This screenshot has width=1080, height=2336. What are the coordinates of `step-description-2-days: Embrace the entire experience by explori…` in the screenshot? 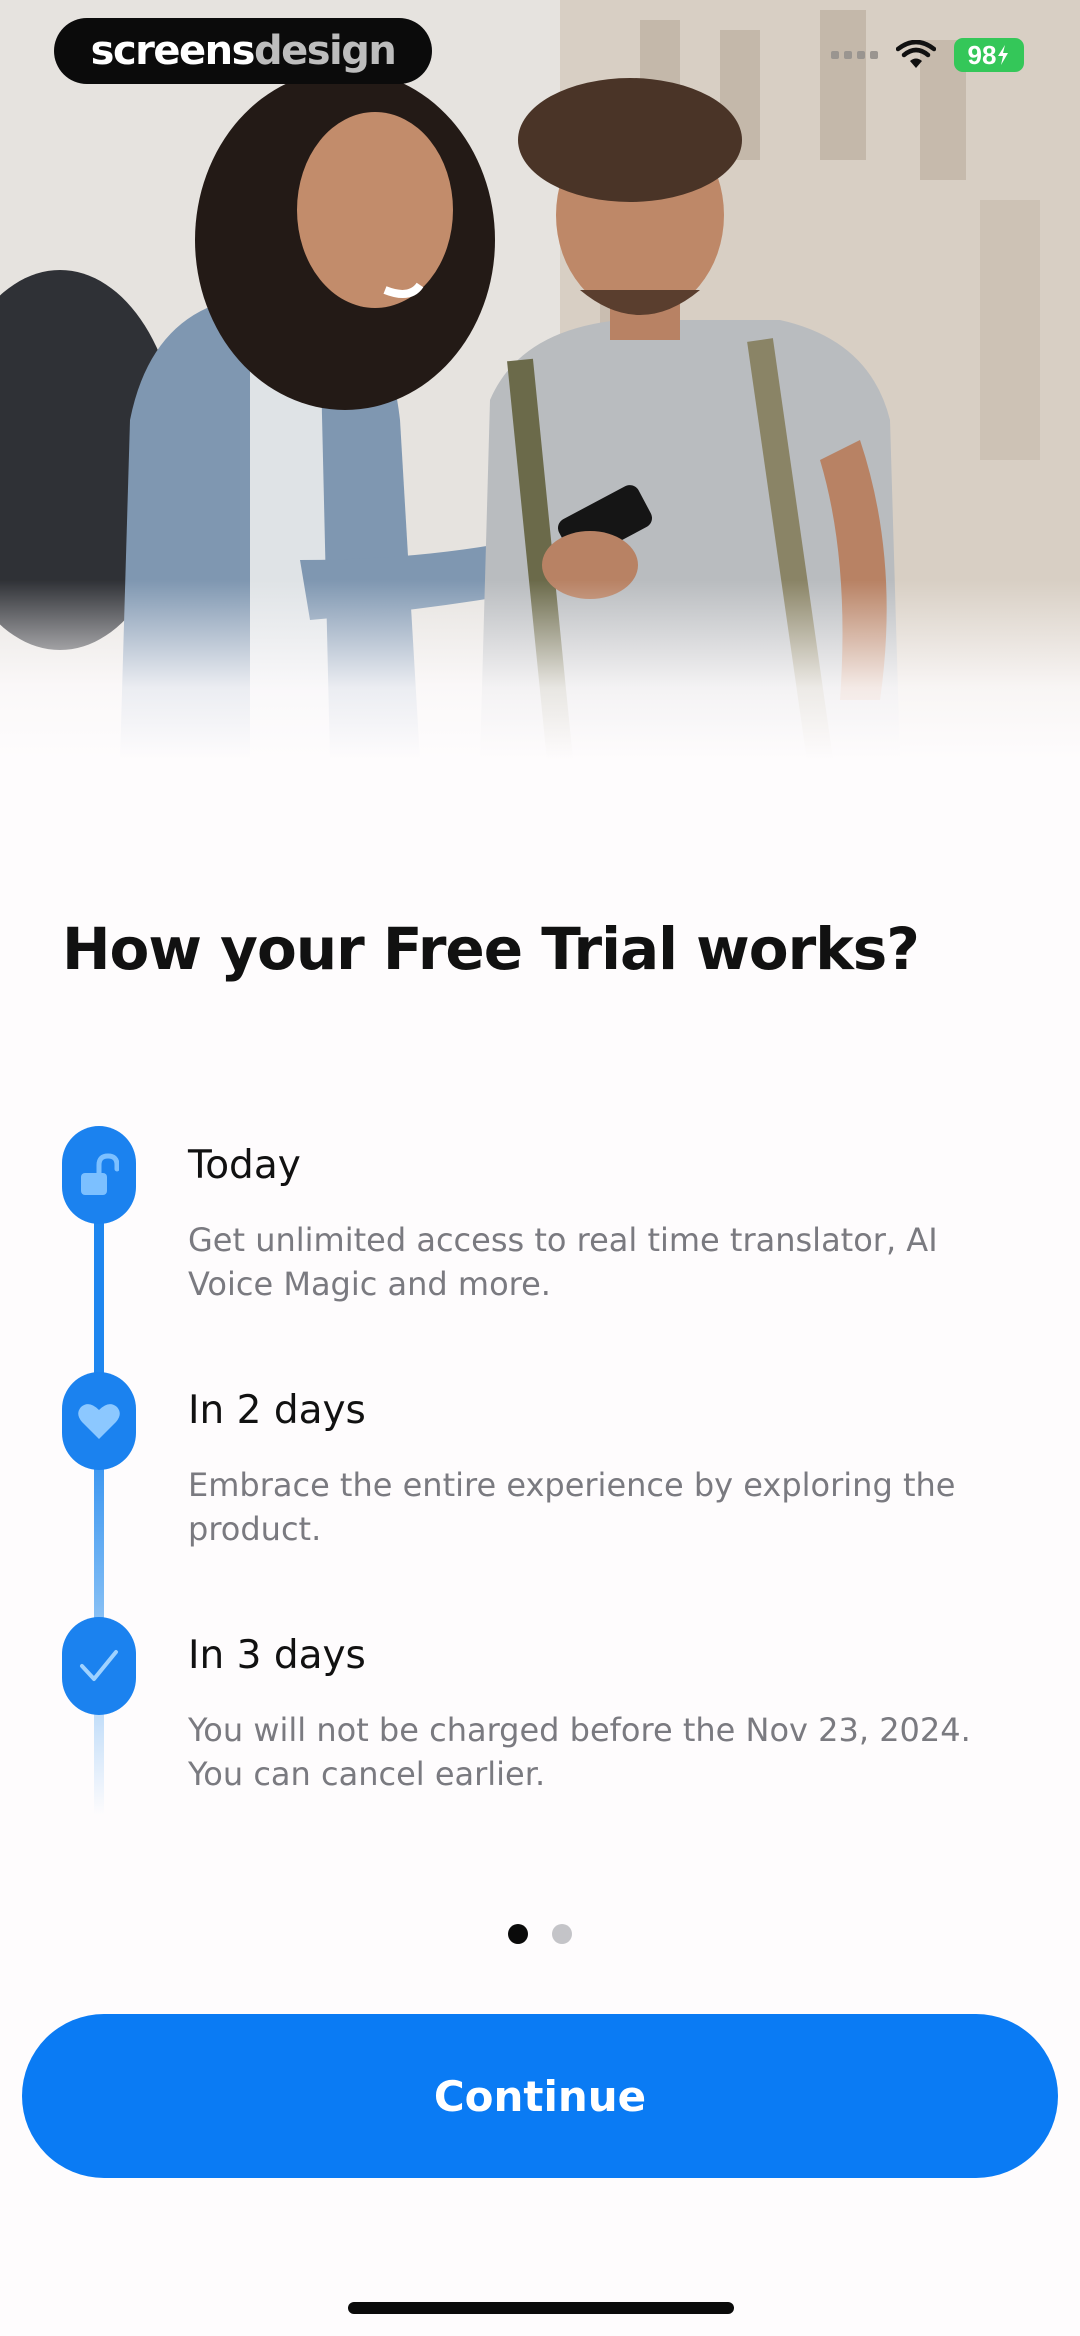 It's located at (572, 1507).